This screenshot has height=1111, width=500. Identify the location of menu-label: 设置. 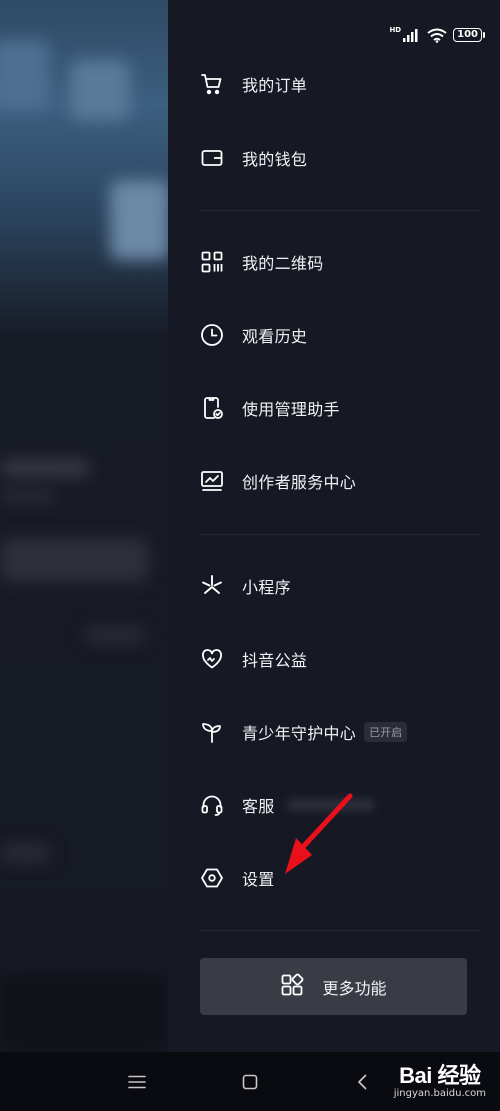
(258, 879).